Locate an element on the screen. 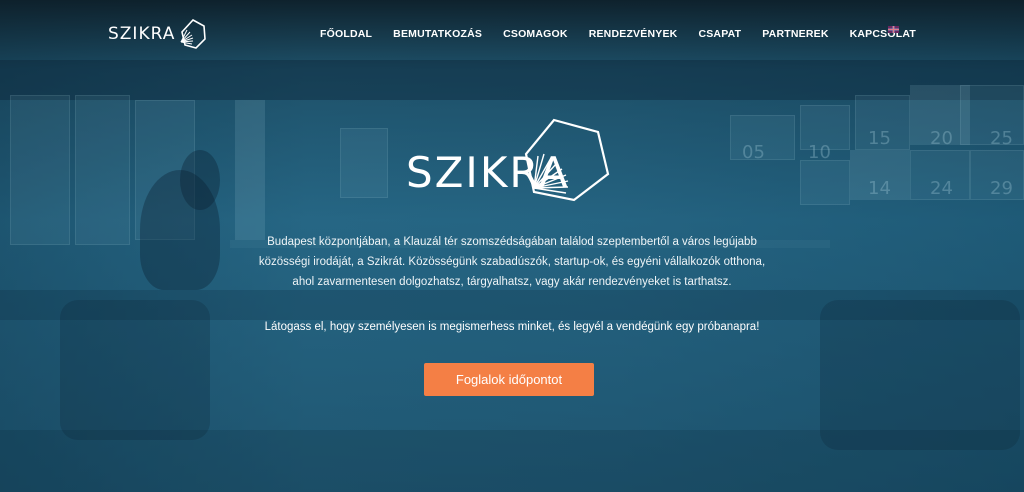 The height and width of the screenshot is (492, 1024). nav-item-csapat: CSAPAT is located at coordinates (719, 34).